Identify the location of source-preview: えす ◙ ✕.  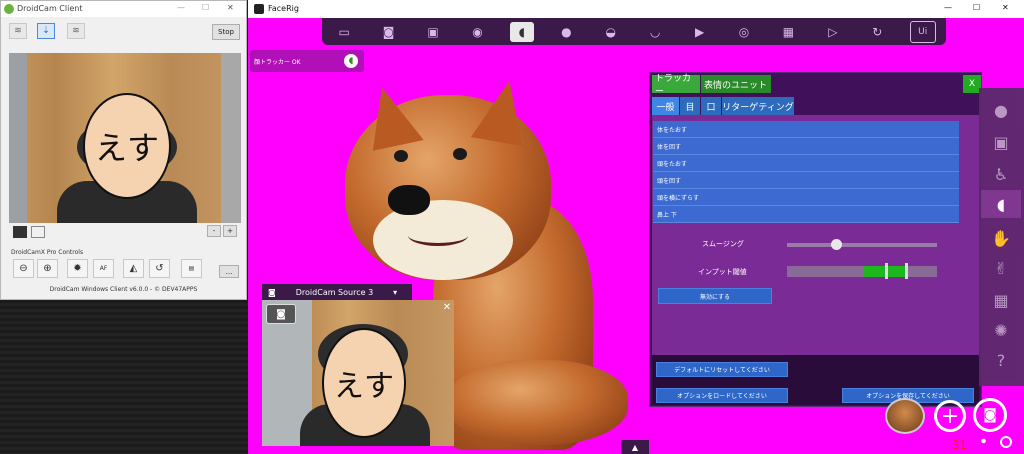
(358, 373).